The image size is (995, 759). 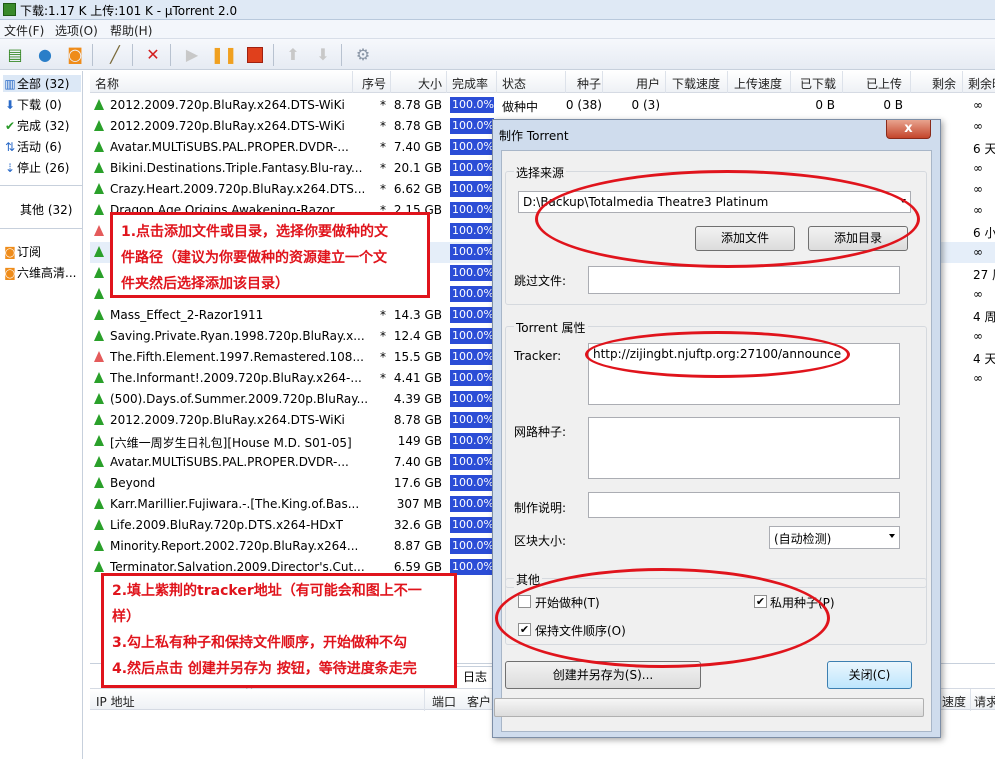 I want to click on col-request: 请求, so click(x=984, y=701).